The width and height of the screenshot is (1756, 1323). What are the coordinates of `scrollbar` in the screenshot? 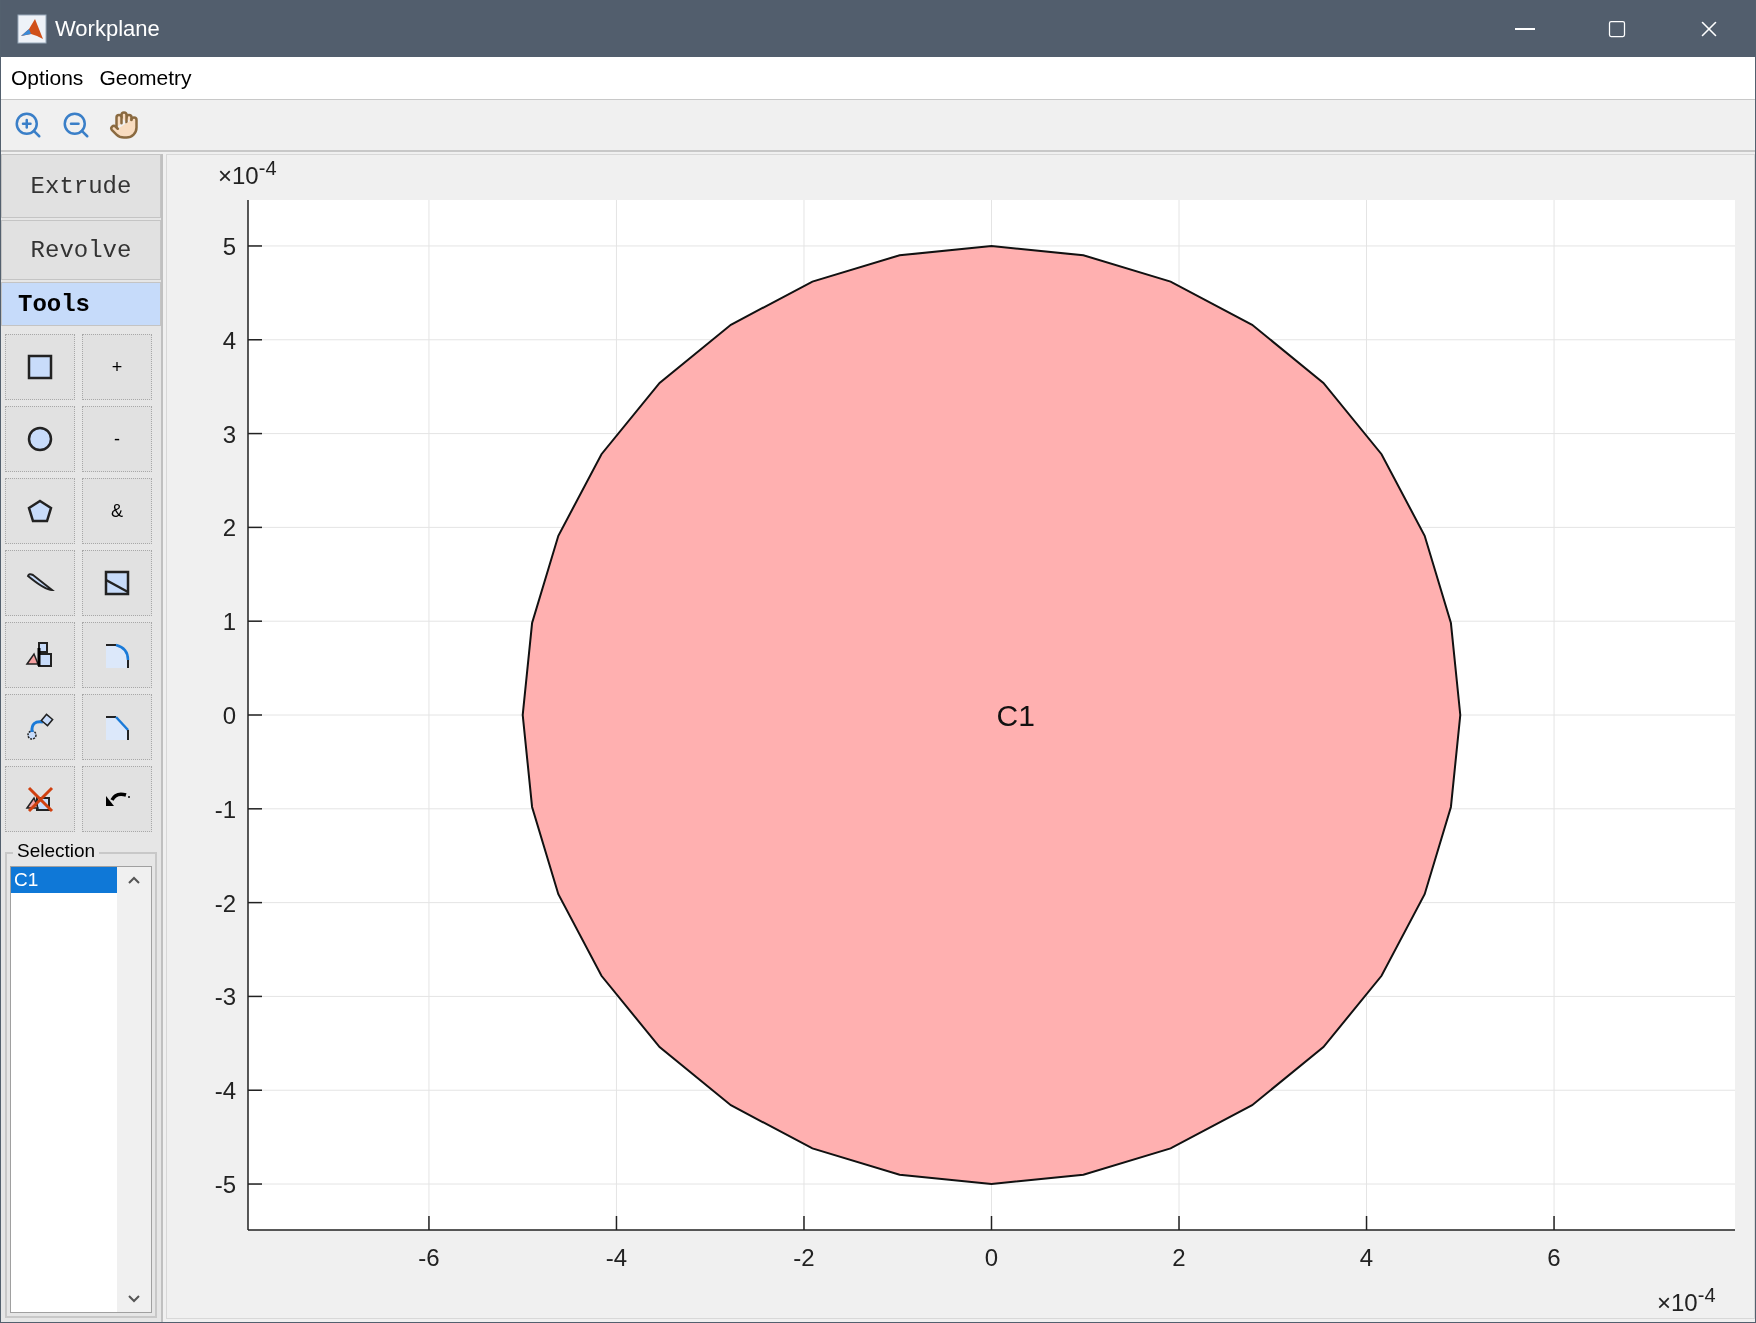 It's located at (134, 1089).